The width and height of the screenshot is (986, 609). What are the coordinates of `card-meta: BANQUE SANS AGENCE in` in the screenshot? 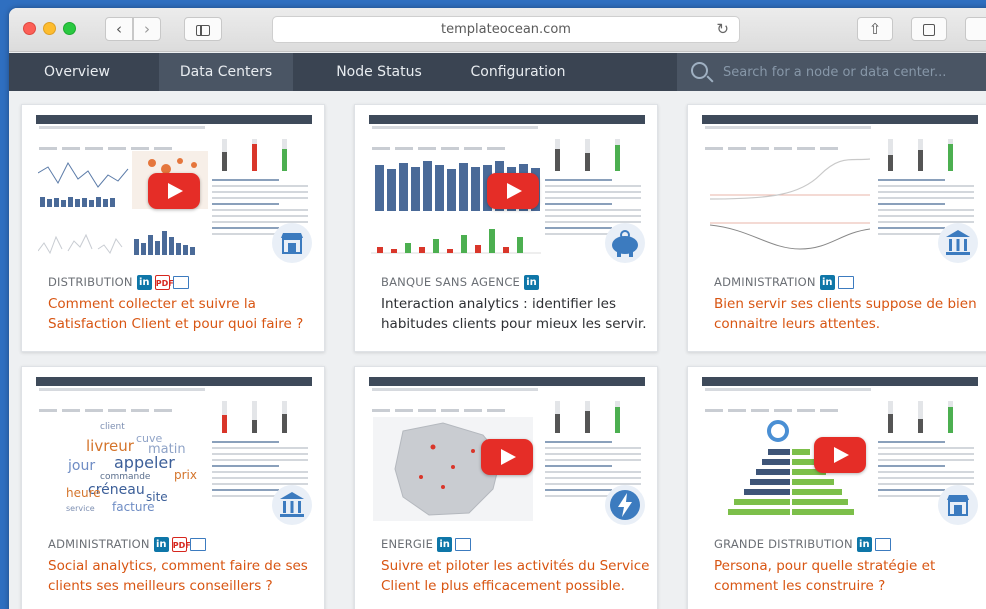 It's located at (461, 282).